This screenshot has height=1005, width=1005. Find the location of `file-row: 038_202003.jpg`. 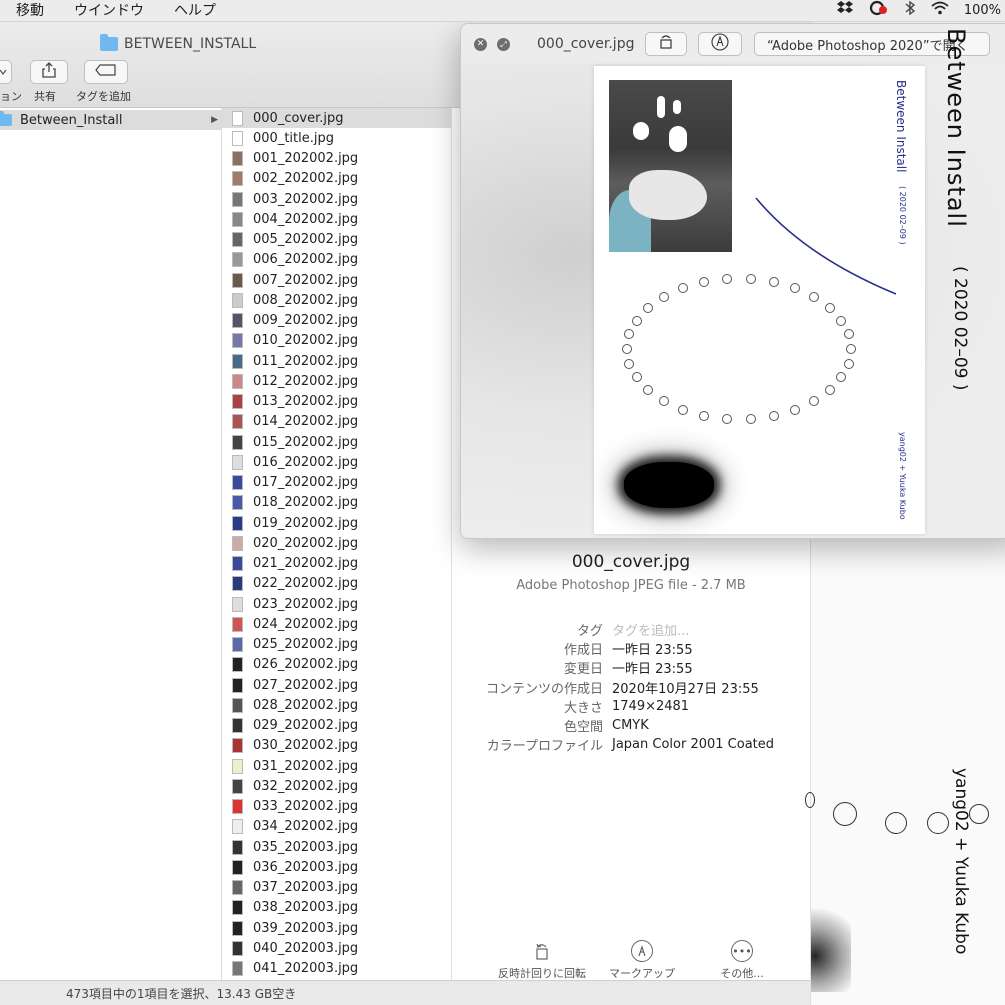

file-row: 038_202003.jpg is located at coordinates (336, 908).